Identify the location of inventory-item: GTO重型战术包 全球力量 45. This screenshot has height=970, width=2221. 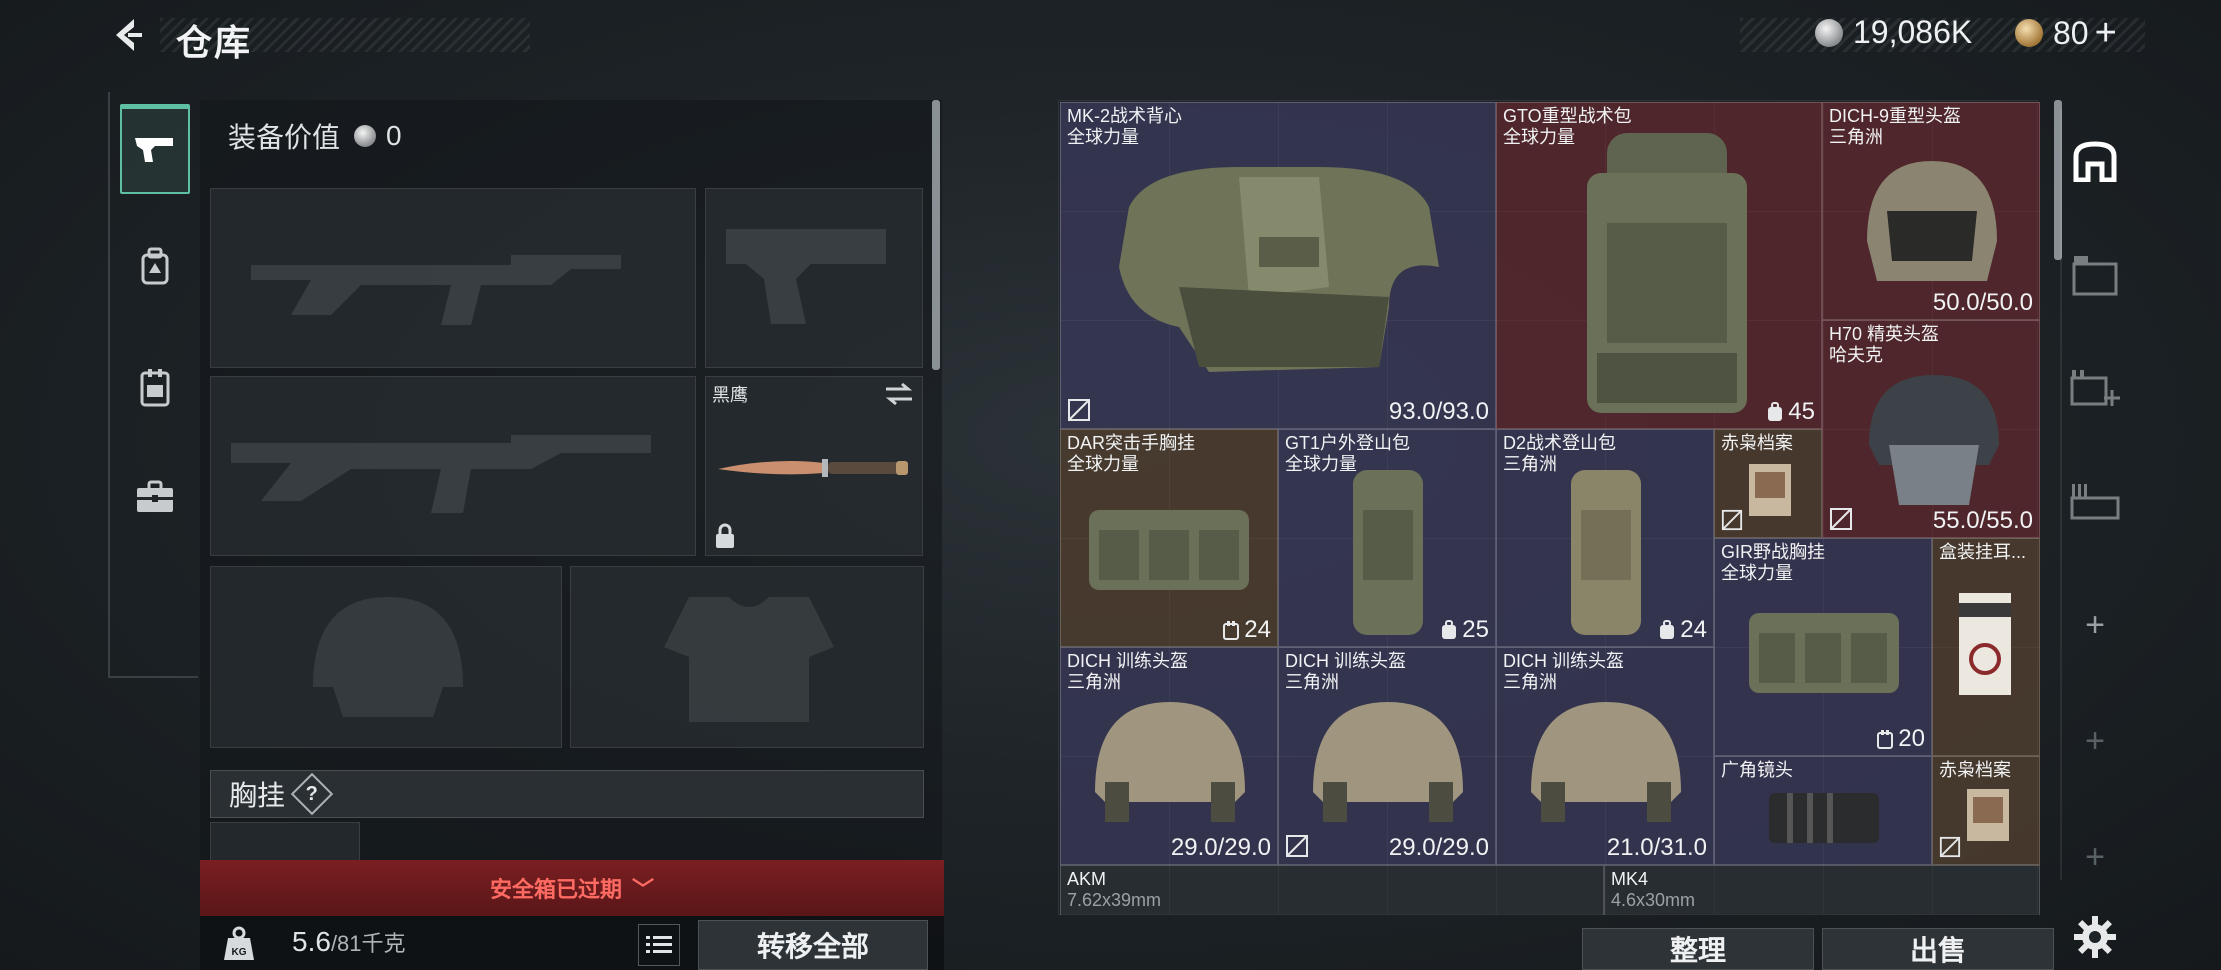
(1659, 265).